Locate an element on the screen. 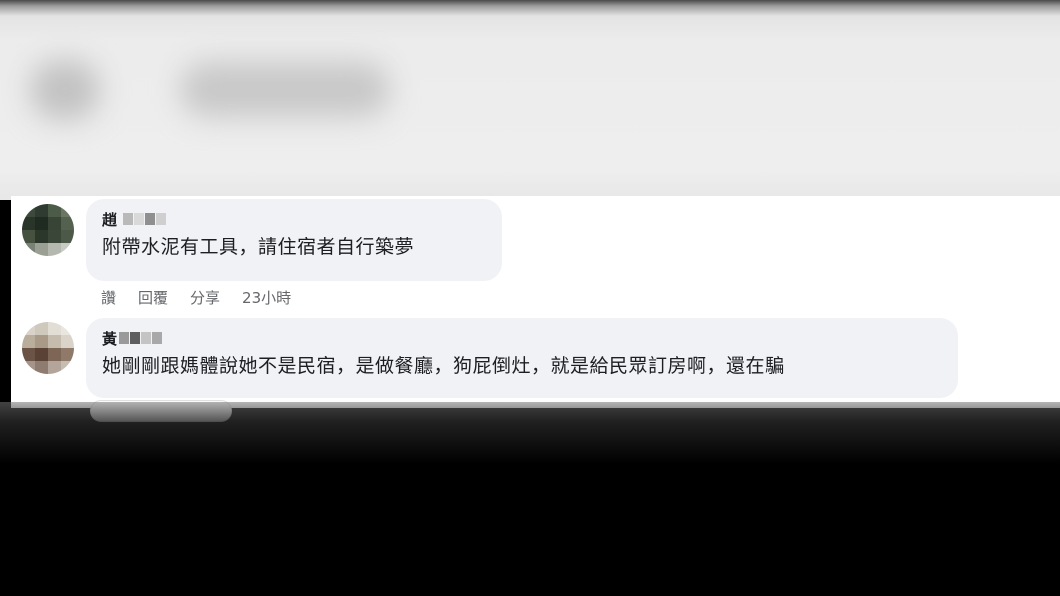  reply-link: 回覆 is located at coordinates (153, 297).